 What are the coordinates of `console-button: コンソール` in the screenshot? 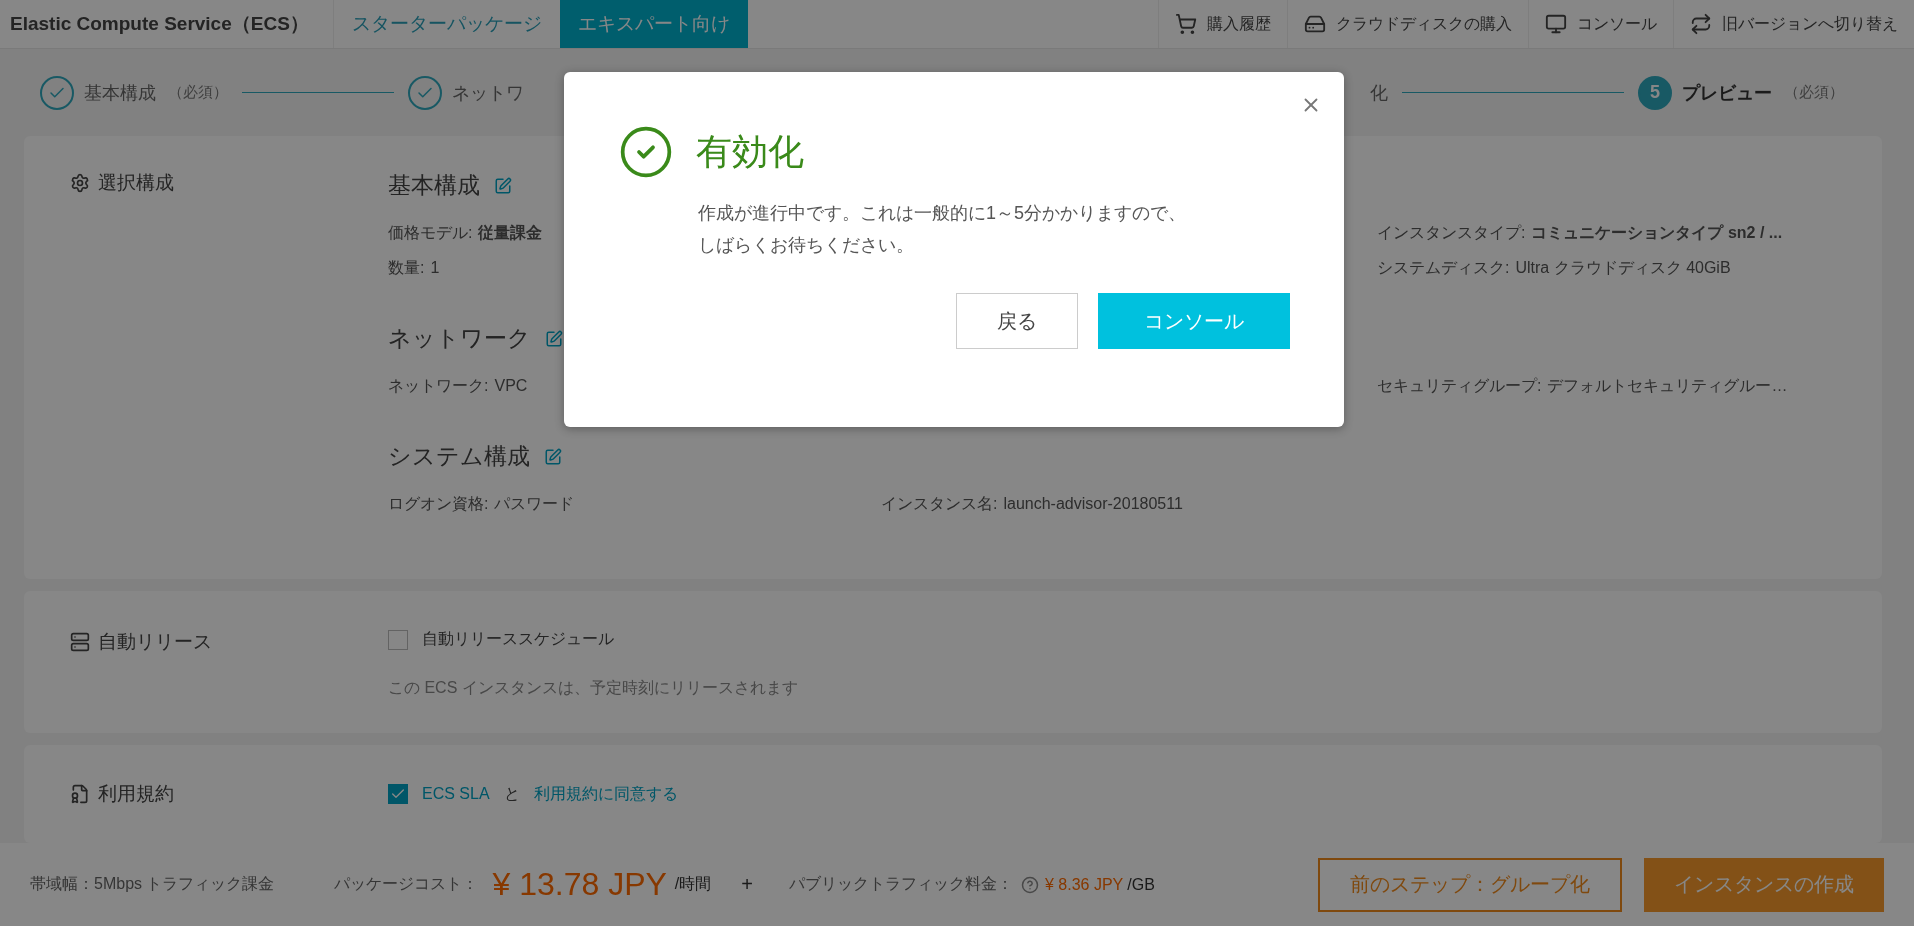 It's located at (1194, 321).